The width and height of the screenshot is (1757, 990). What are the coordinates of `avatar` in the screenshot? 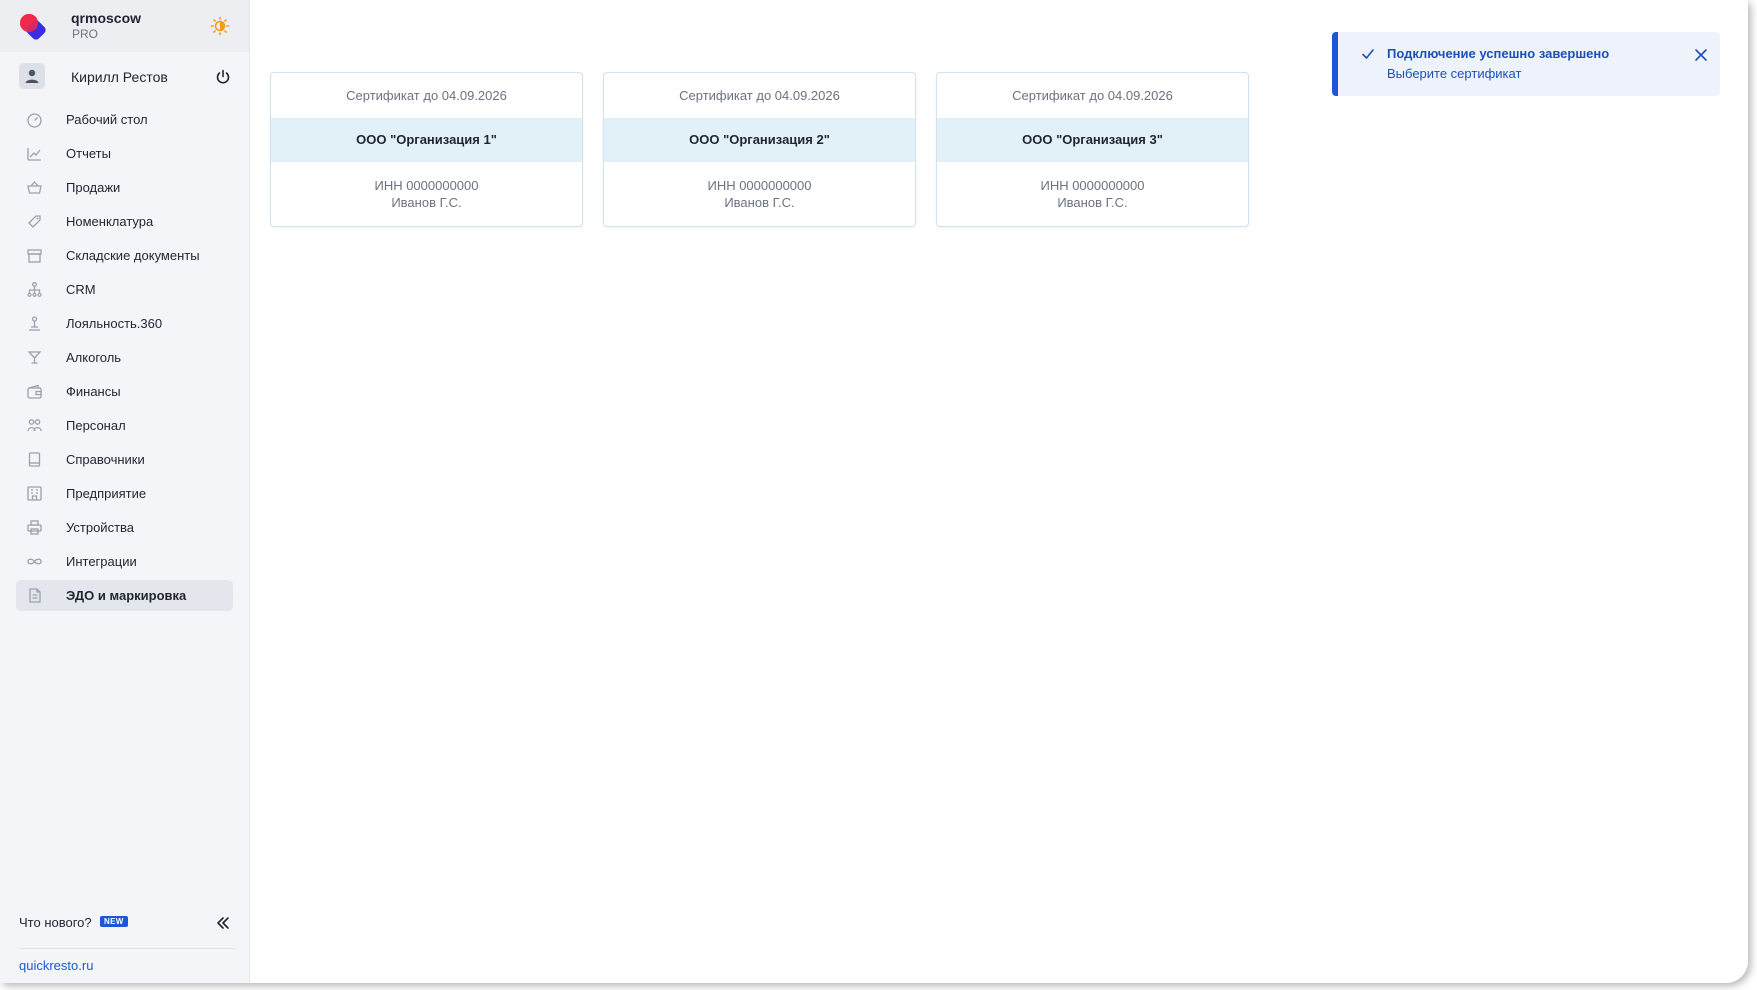 It's located at (32, 76).